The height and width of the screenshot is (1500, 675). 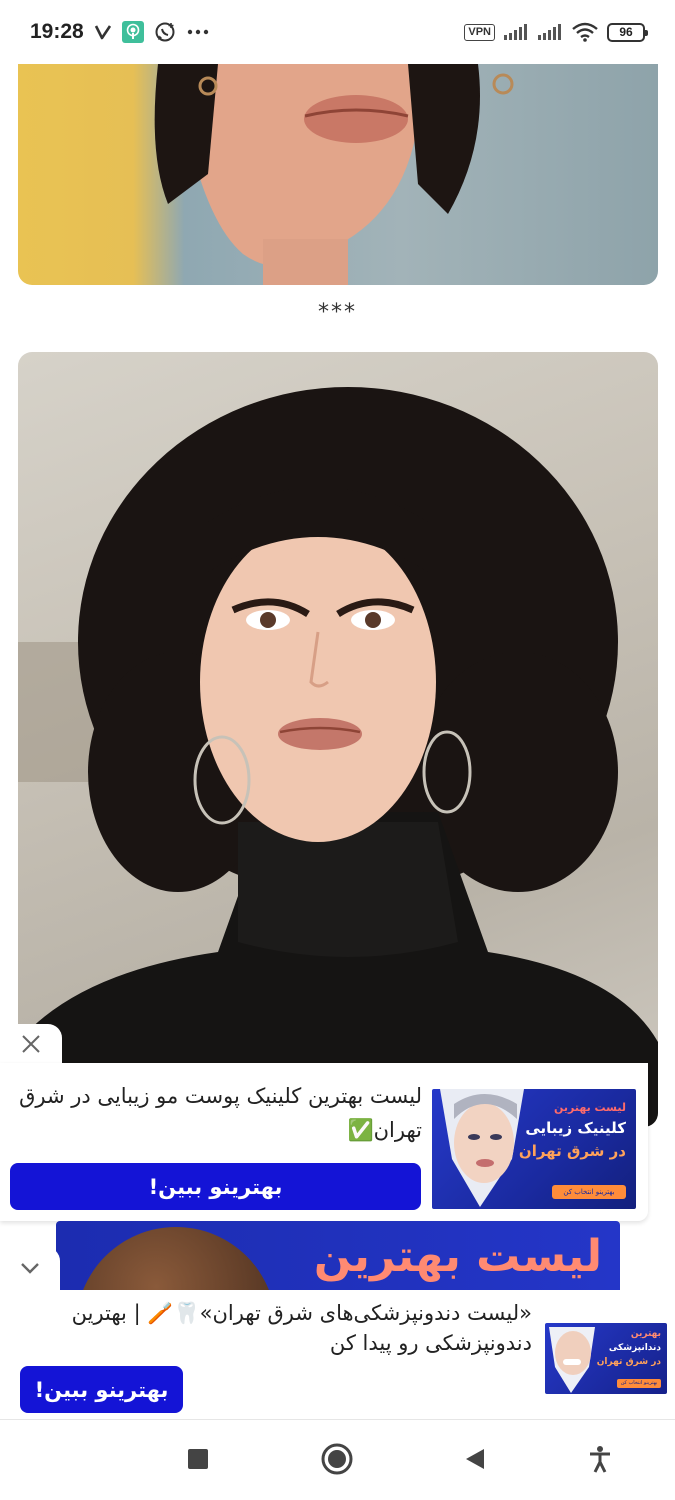 I want to click on ad1-banner-pill: بهترینو انتخاب کن, so click(x=589, y=1192).